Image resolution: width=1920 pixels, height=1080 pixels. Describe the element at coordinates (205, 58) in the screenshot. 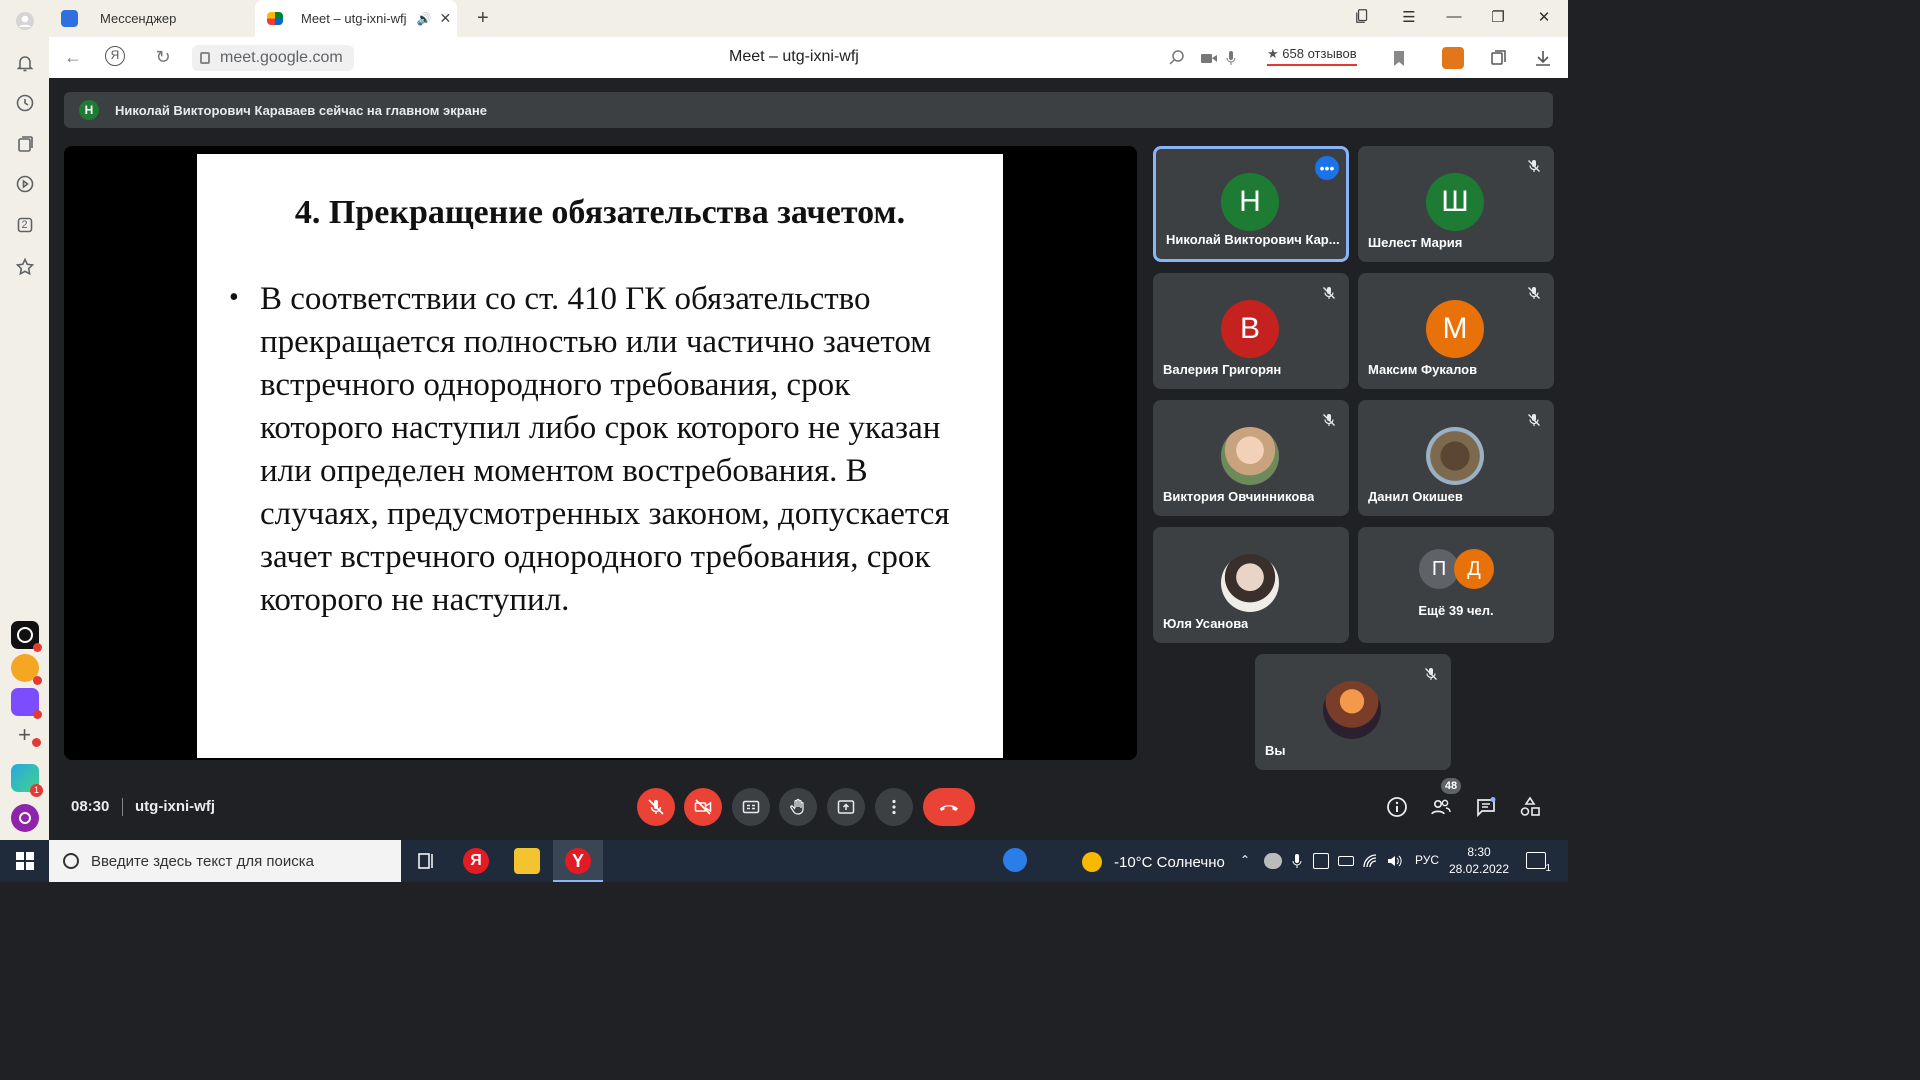

I see `lock-icon` at that location.